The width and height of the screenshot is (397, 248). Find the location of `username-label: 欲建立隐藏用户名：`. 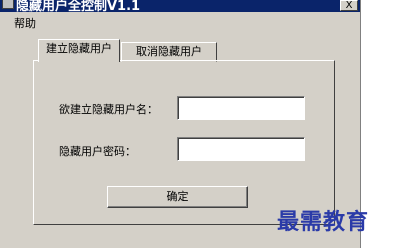

username-label: 欲建立隐藏用户名： is located at coordinates (108, 109).